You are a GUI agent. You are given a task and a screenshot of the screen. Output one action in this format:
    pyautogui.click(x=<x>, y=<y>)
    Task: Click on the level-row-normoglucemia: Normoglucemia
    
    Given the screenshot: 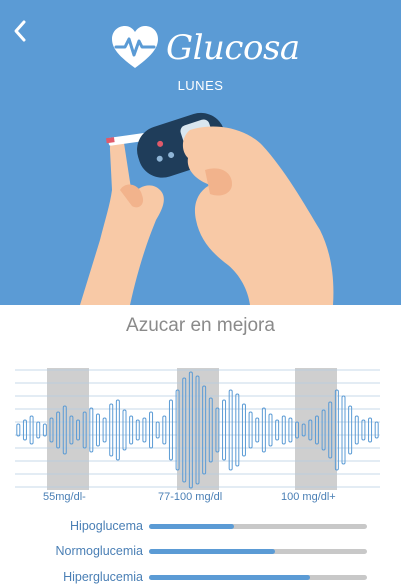 What is the action you would take?
    pyautogui.click(x=200, y=553)
    